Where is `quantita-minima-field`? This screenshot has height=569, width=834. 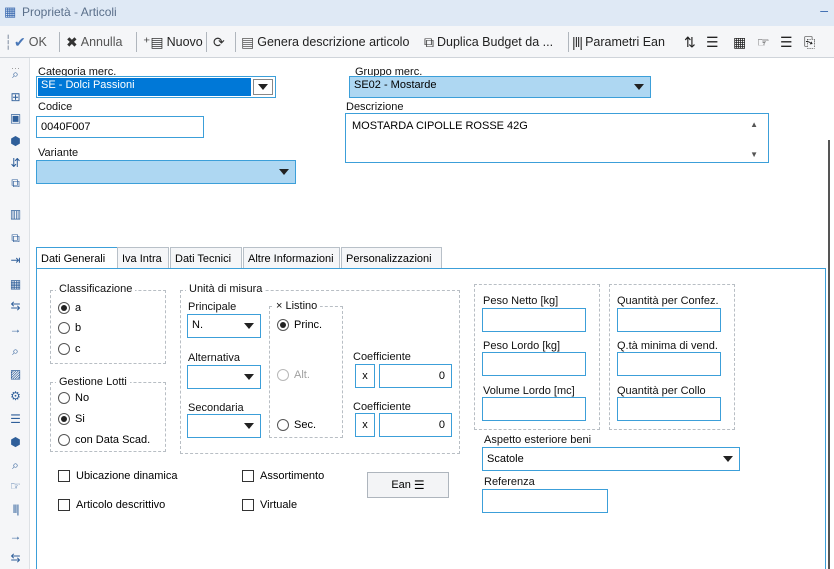
quantita-minima-field is located at coordinates (669, 364).